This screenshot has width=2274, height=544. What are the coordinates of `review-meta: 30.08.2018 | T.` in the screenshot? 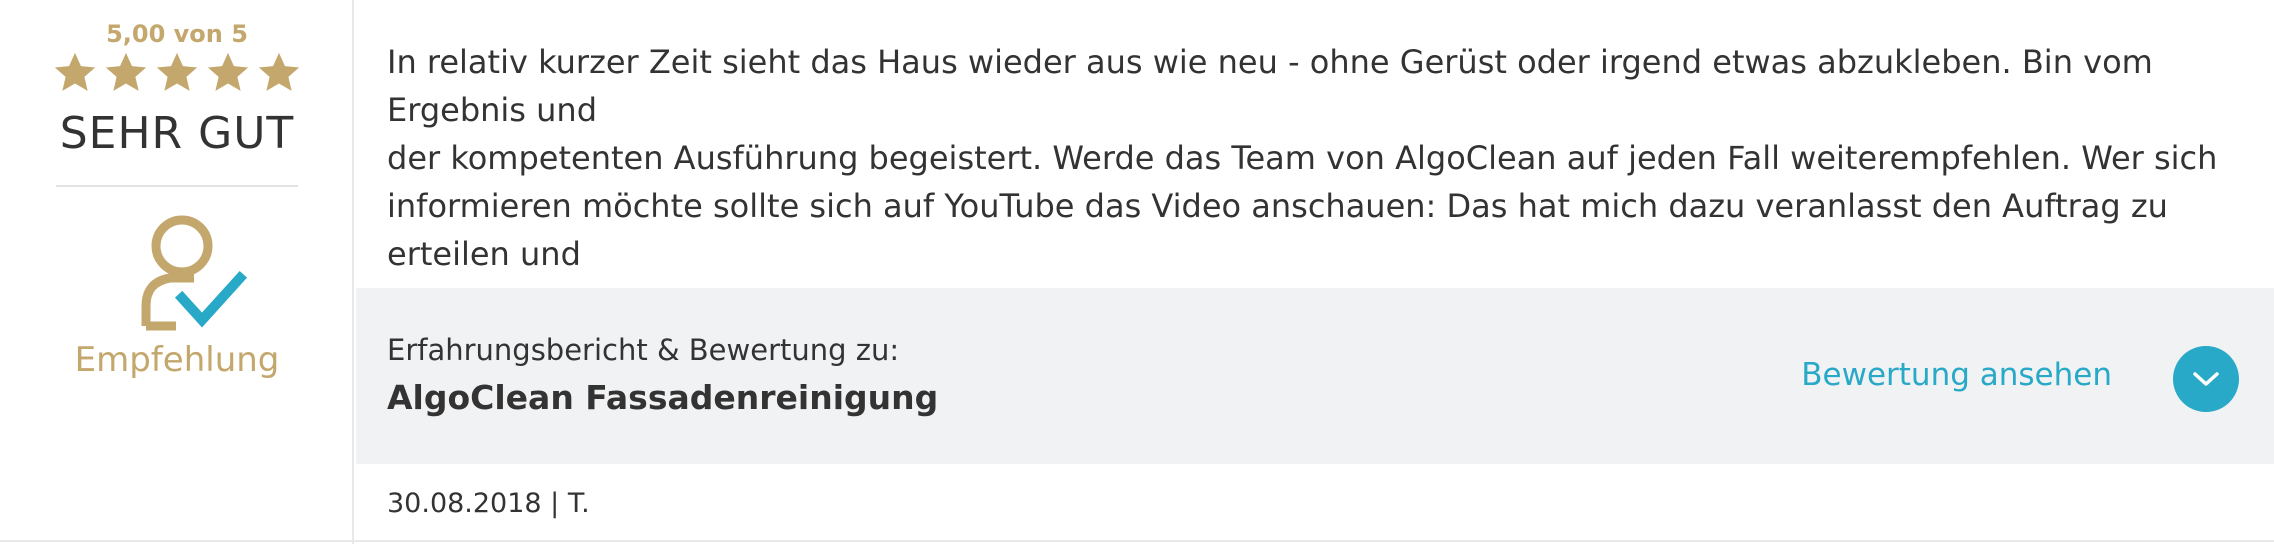 It's located at (488, 503).